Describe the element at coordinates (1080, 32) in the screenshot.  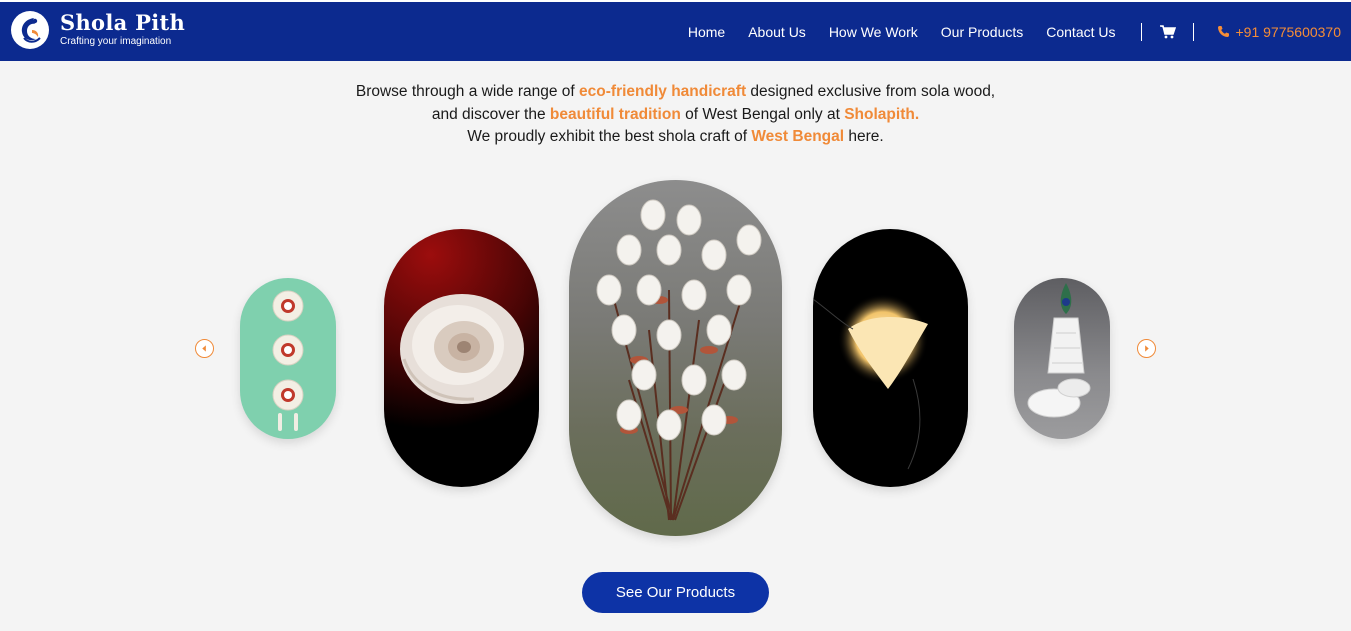
I see `nav-contact-us: Contact Us` at that location.